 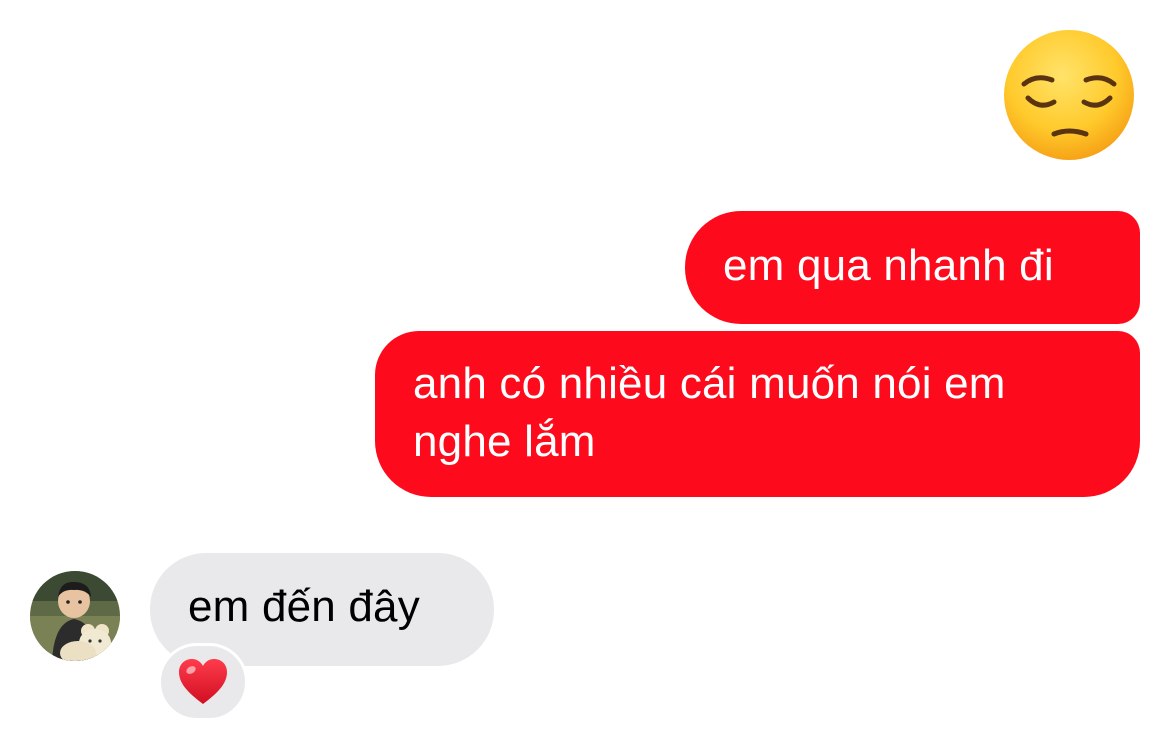 I want to click on sent-message-bubble: em qua nhanh đi, so click(x=912, y=267).